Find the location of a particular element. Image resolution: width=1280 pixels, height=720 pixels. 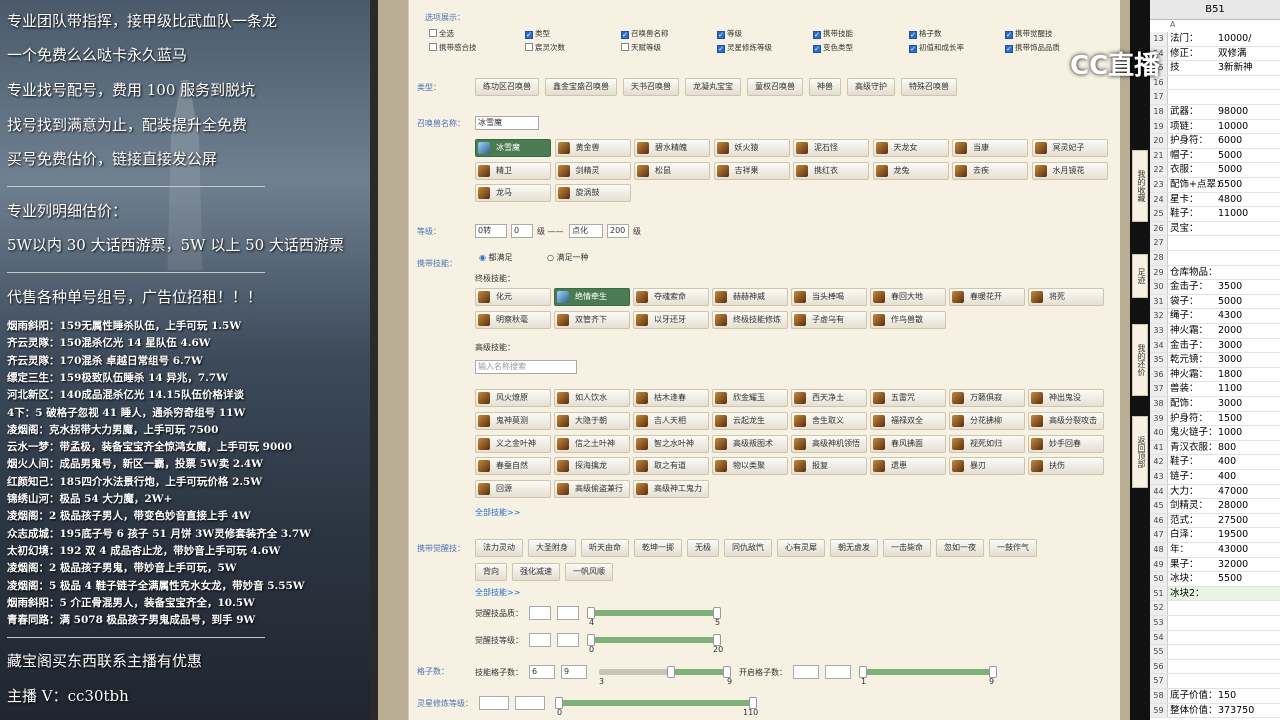

wake-skill-button: 法力灵动 is located at coordinates (499, 548).